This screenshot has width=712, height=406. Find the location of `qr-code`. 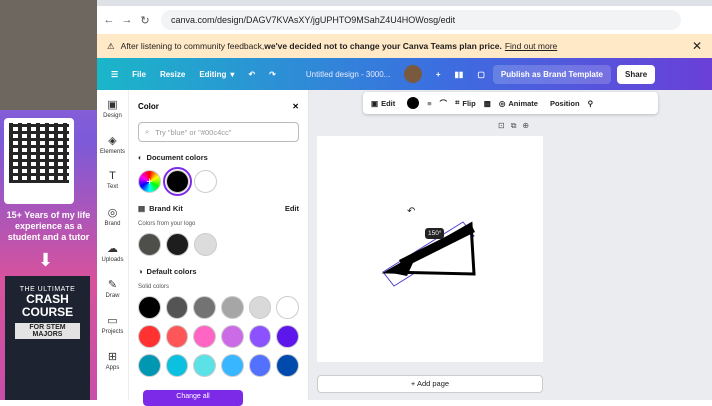

qr-code is located at coordinates (39, 161).